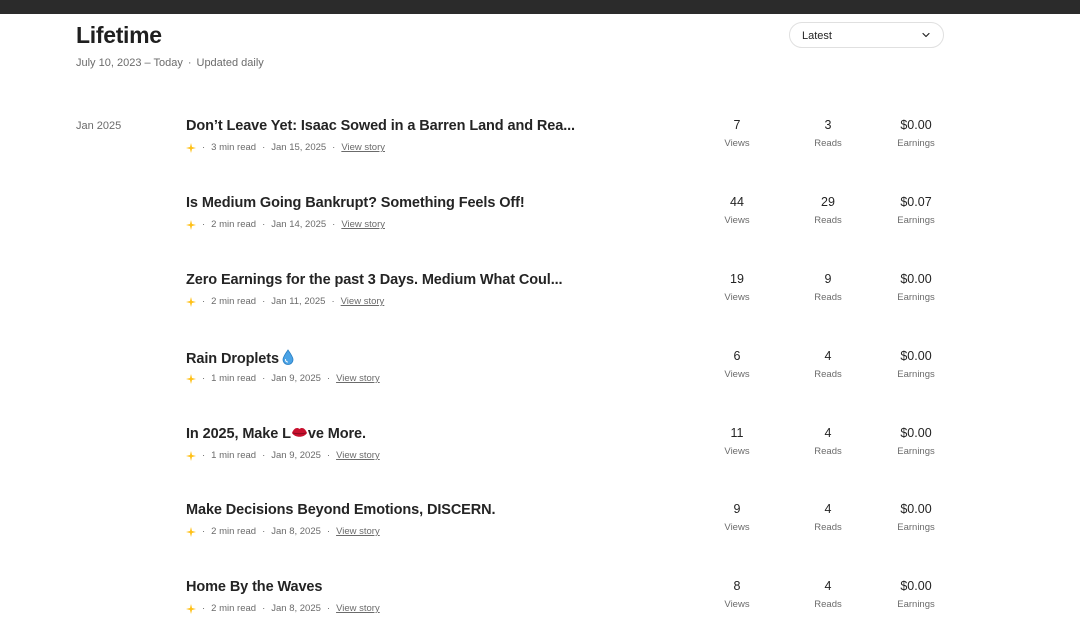 The height and width of the screenshot is (639, 1080). What do you see at coordinates (737, 433) in the screenshot?
I see `views-count: 11` at bounding box center [737, 433].